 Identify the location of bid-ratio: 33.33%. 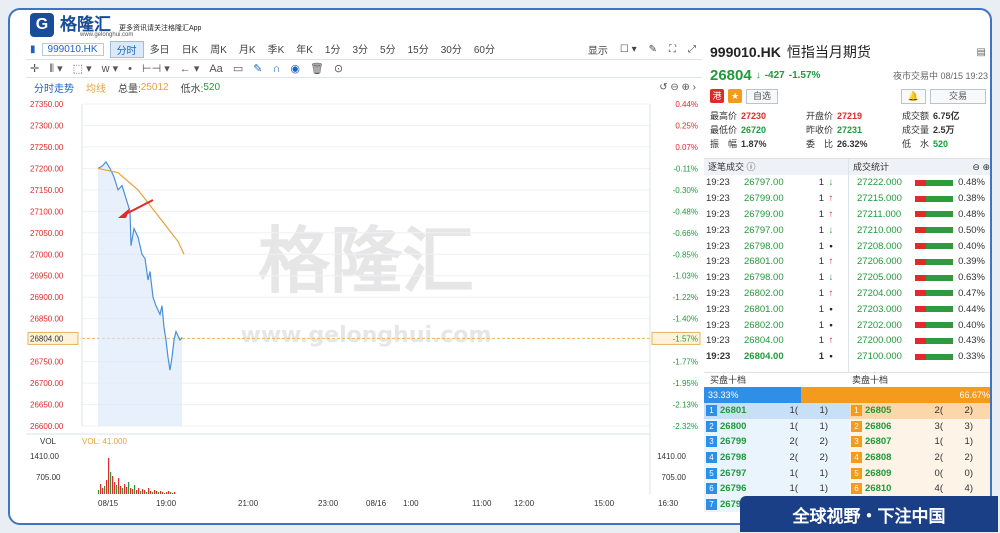
(752, 395).